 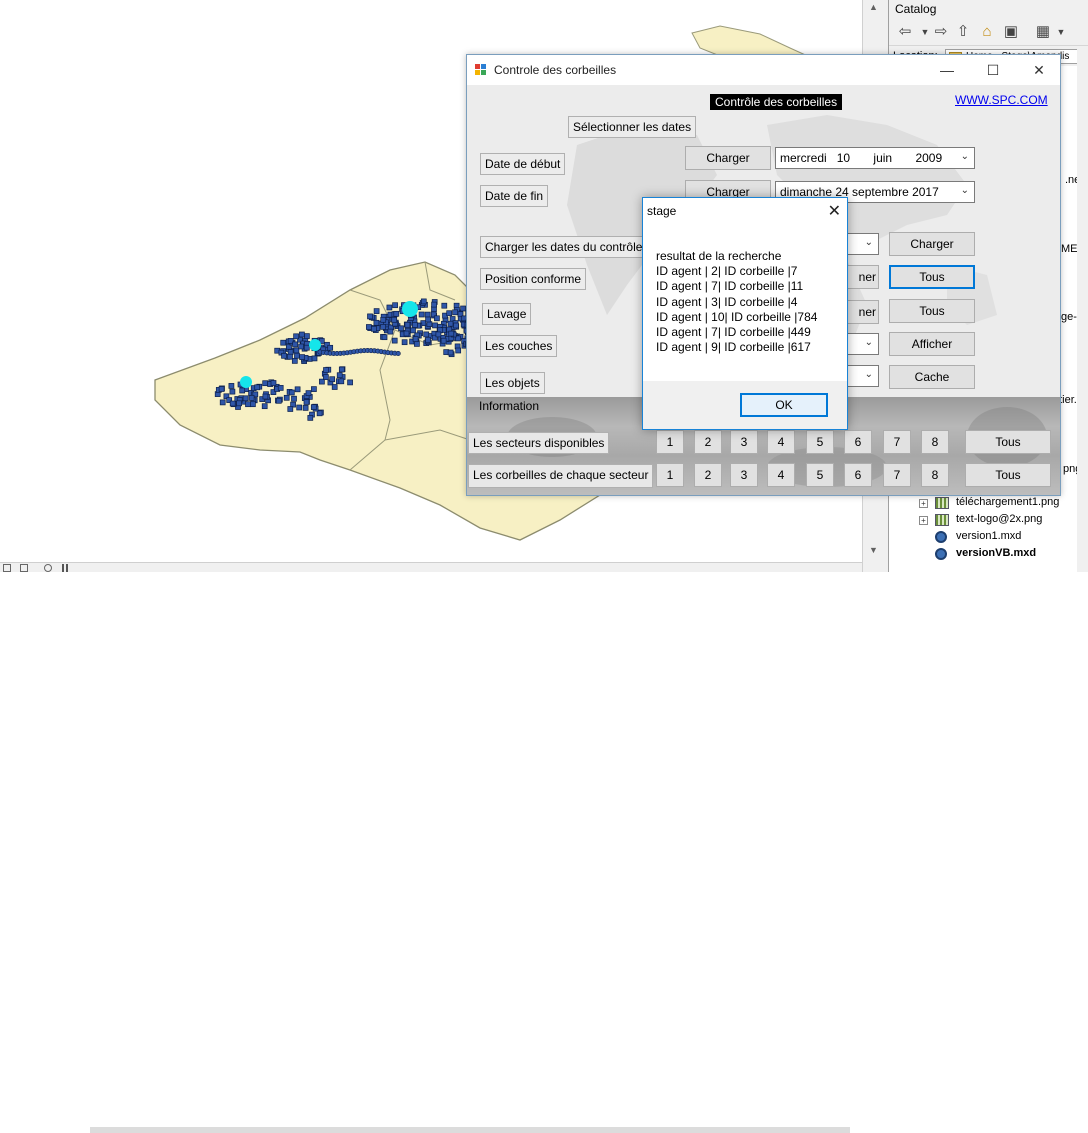 I want to click on control-dates-combo: ⌄, so click(x=863, y=244).